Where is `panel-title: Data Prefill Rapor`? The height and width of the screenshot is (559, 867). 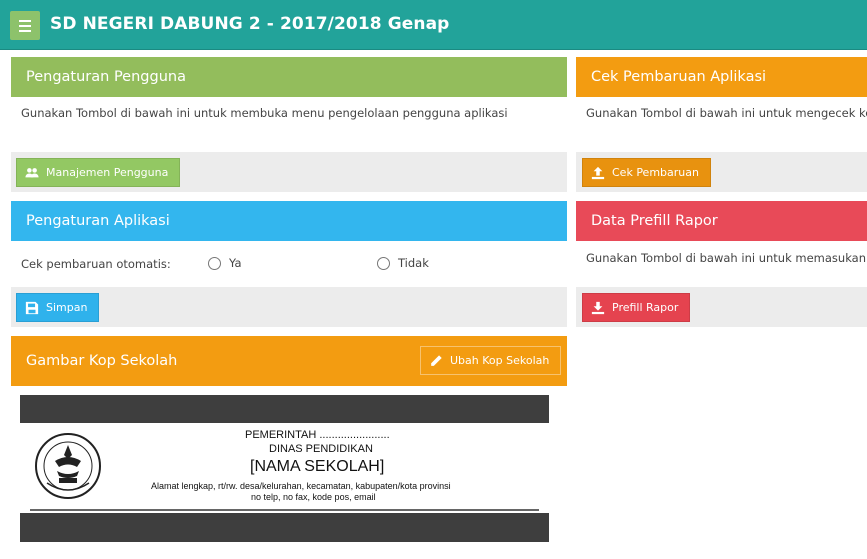
panel-title: Data Prefill Rapor is located at coordinates (721, 221).